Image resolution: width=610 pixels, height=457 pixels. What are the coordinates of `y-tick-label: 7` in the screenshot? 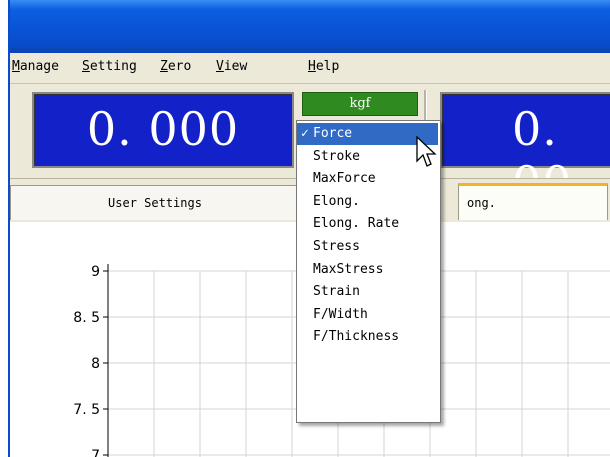 It's located at (95, 452).